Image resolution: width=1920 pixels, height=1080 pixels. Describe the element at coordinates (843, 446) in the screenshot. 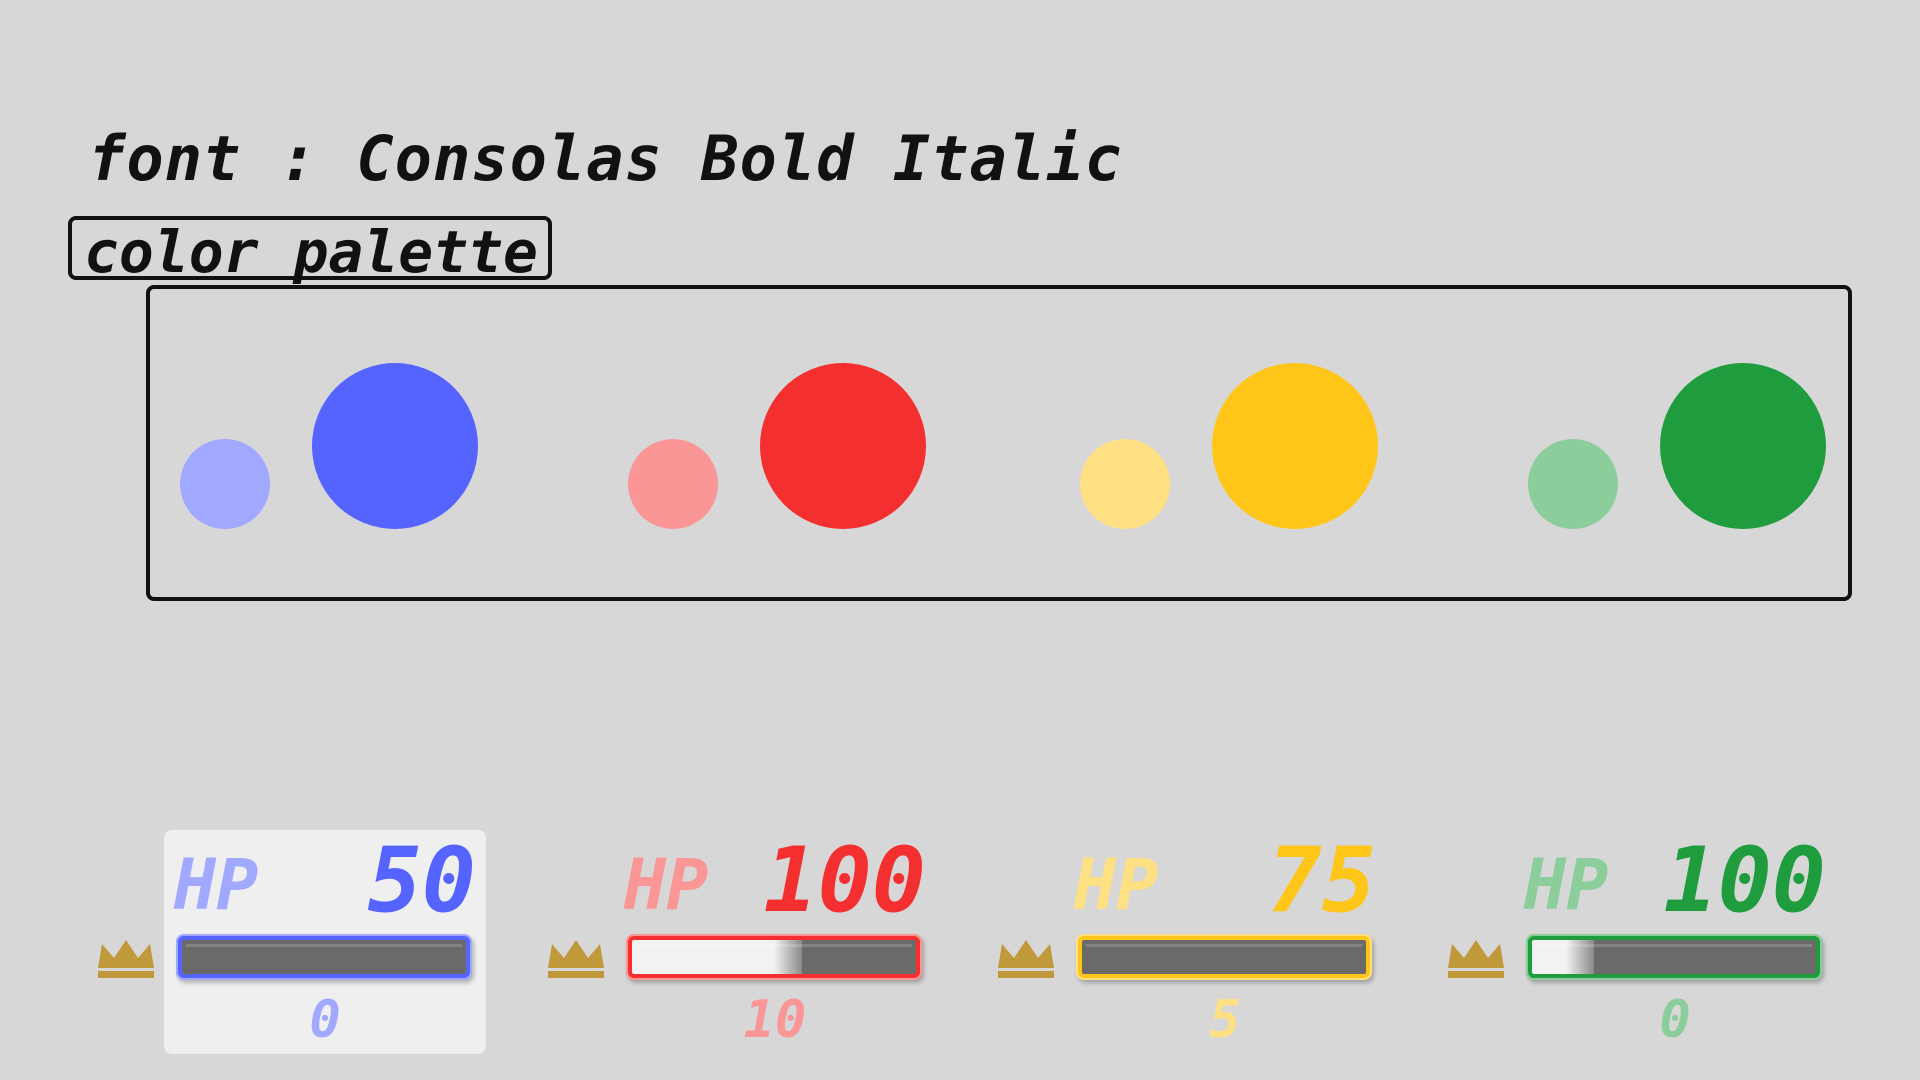

I see `swatch-red-dark` at that location.